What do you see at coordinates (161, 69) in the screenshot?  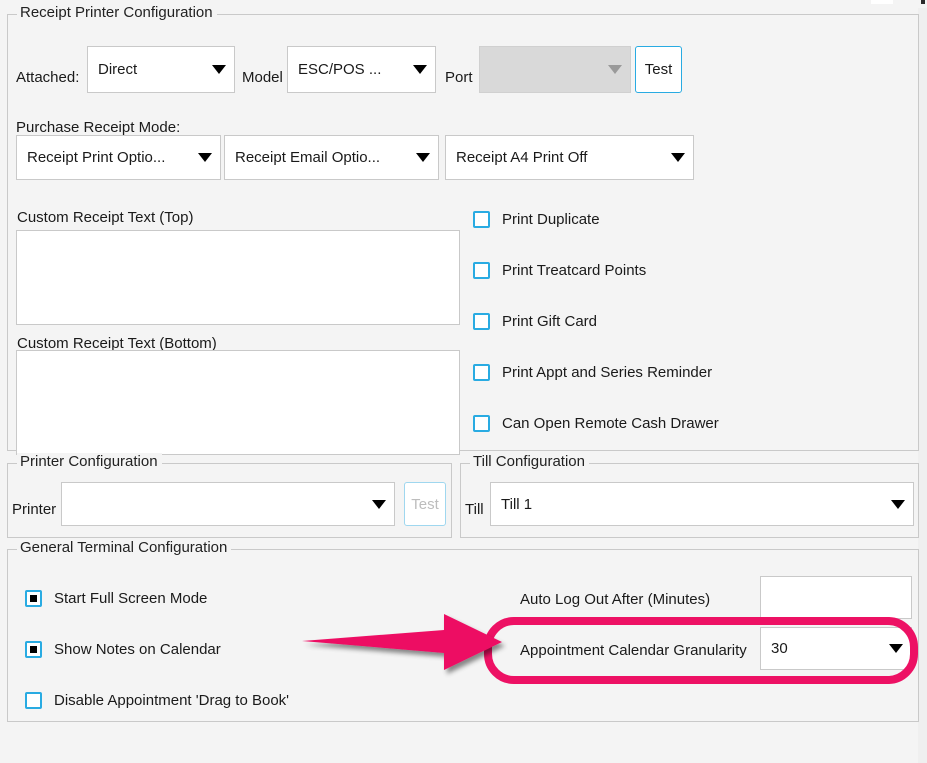 I see `attached-select: Direct` at bounding box center [161, 69].